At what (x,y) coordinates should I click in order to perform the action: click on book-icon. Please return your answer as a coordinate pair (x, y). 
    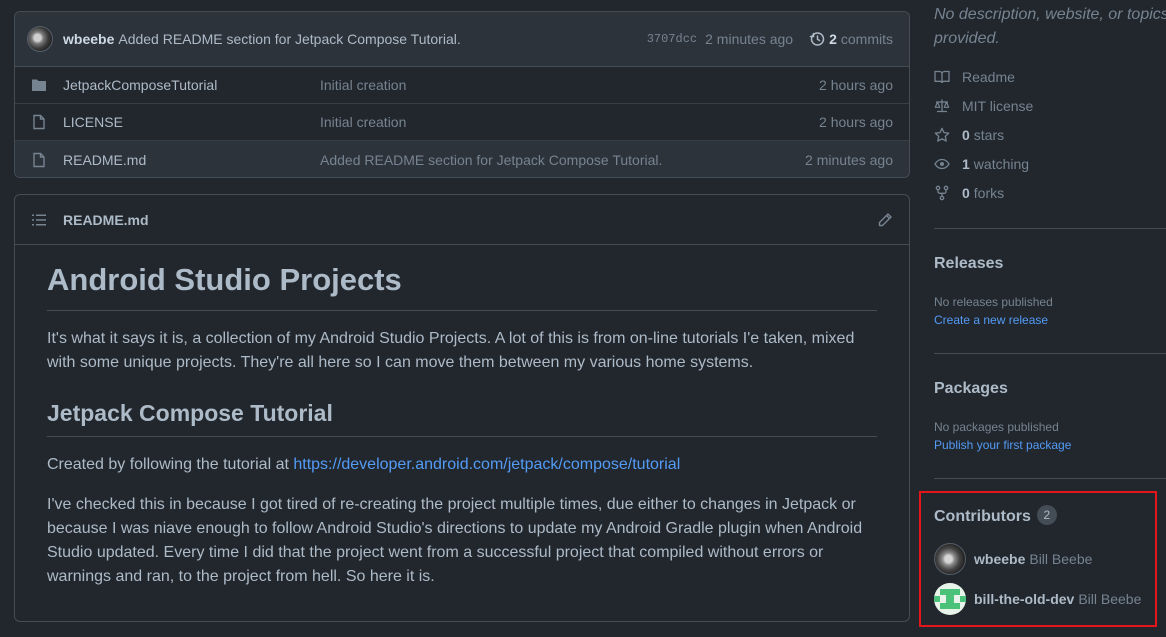
    Looking at the image, I should click on (942, 77).